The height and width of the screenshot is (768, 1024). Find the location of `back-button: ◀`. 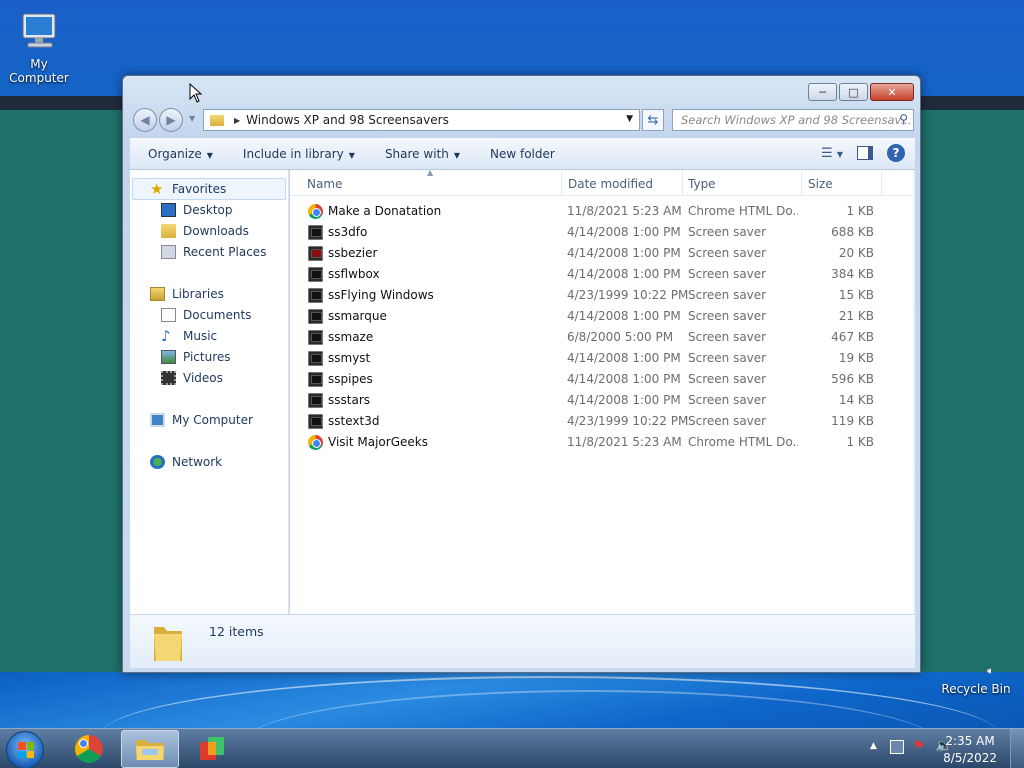

back-button: ◀ is located at coordinates (145, 120).